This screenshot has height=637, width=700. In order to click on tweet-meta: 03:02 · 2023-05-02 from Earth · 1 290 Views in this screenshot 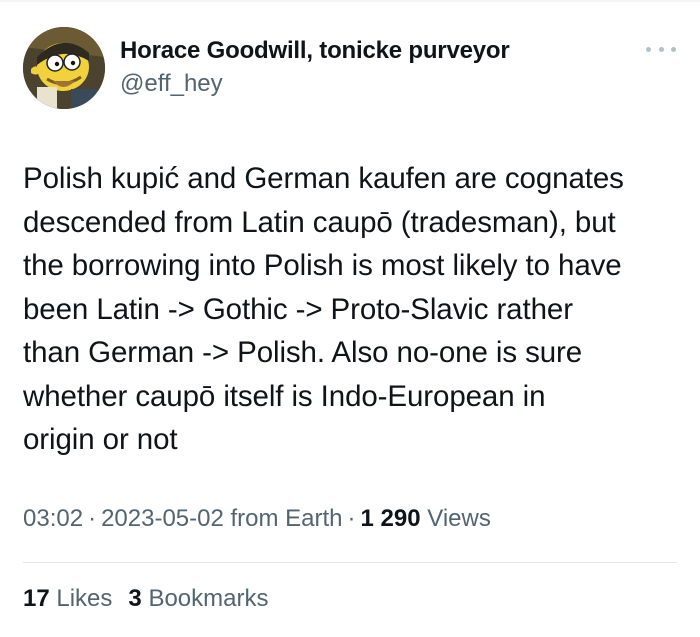, I will do `click(257, 519)`.